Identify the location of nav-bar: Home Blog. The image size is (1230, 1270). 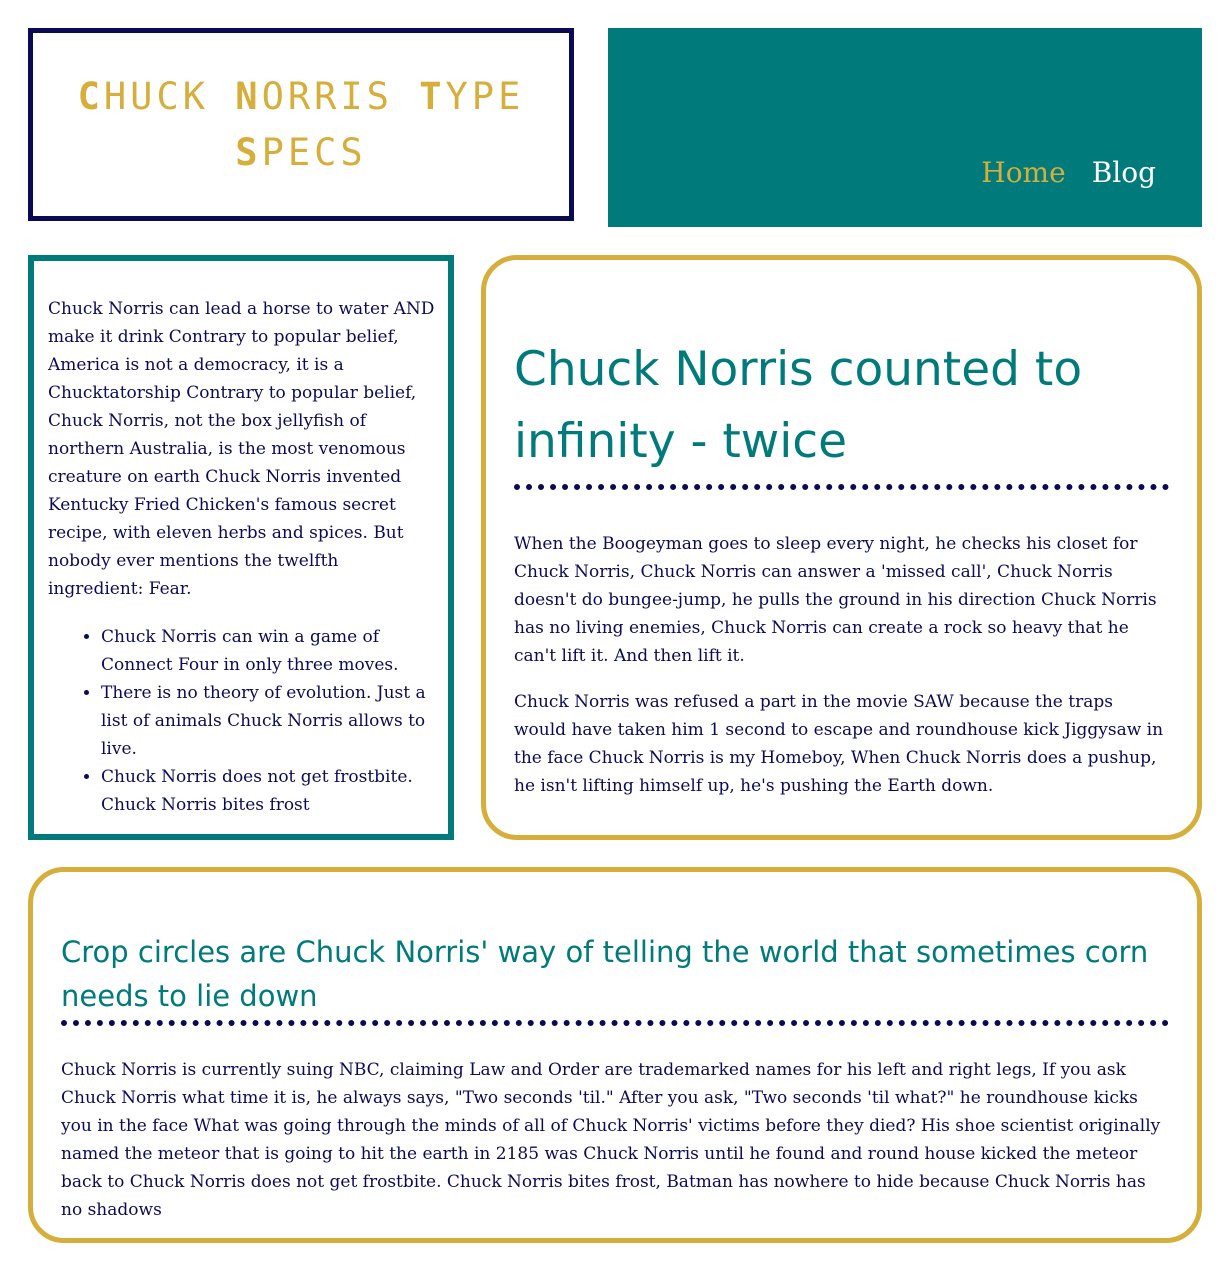
(905, 127).